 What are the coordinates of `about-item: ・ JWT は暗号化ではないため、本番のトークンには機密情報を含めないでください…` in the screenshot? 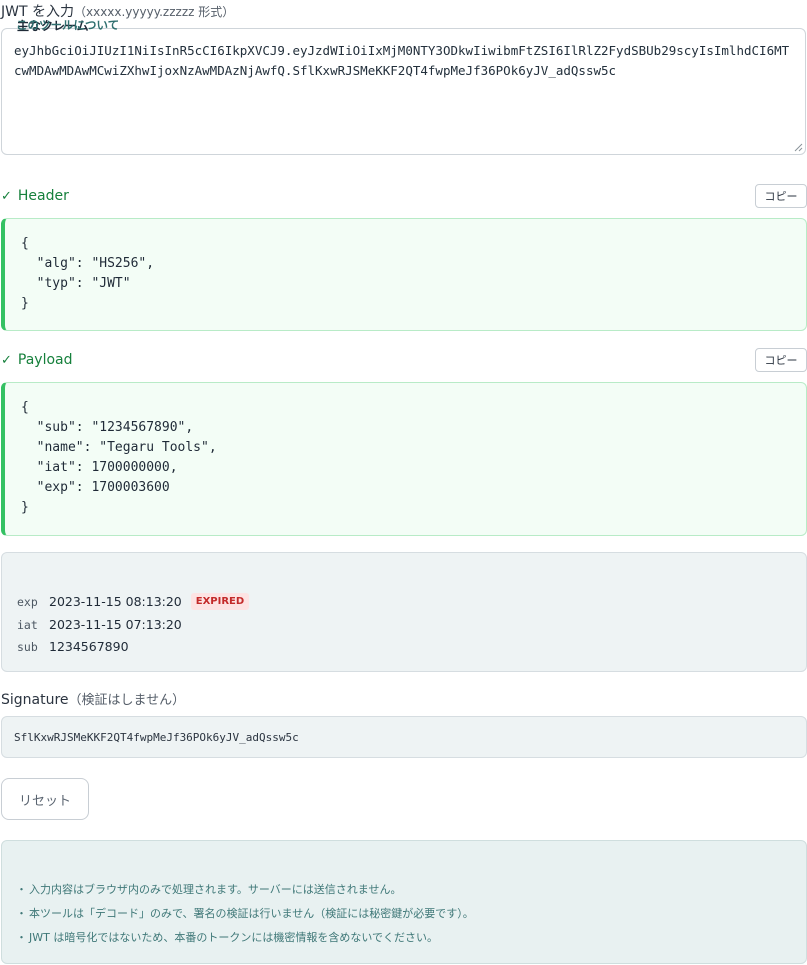 It's located at (227, 937).